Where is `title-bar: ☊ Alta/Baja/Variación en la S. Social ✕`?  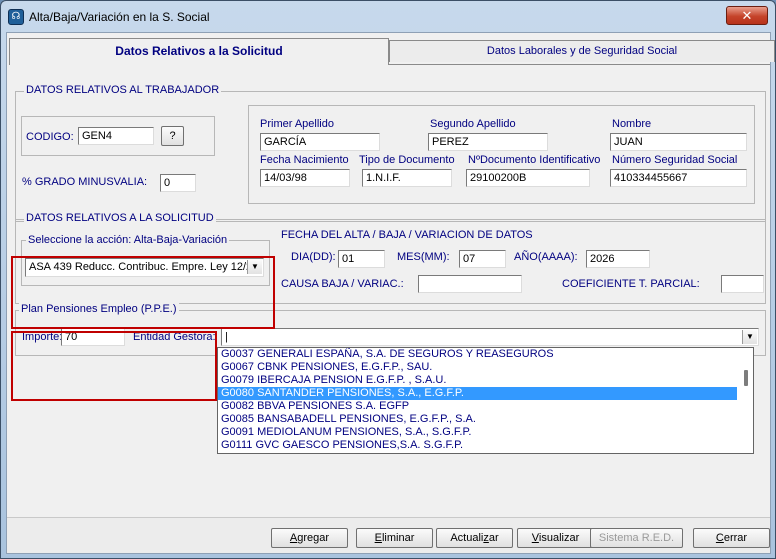 title-bar: ☊ Alta/Baja/Variación en la S. Social ✕ is located at coordinates (388, 16).